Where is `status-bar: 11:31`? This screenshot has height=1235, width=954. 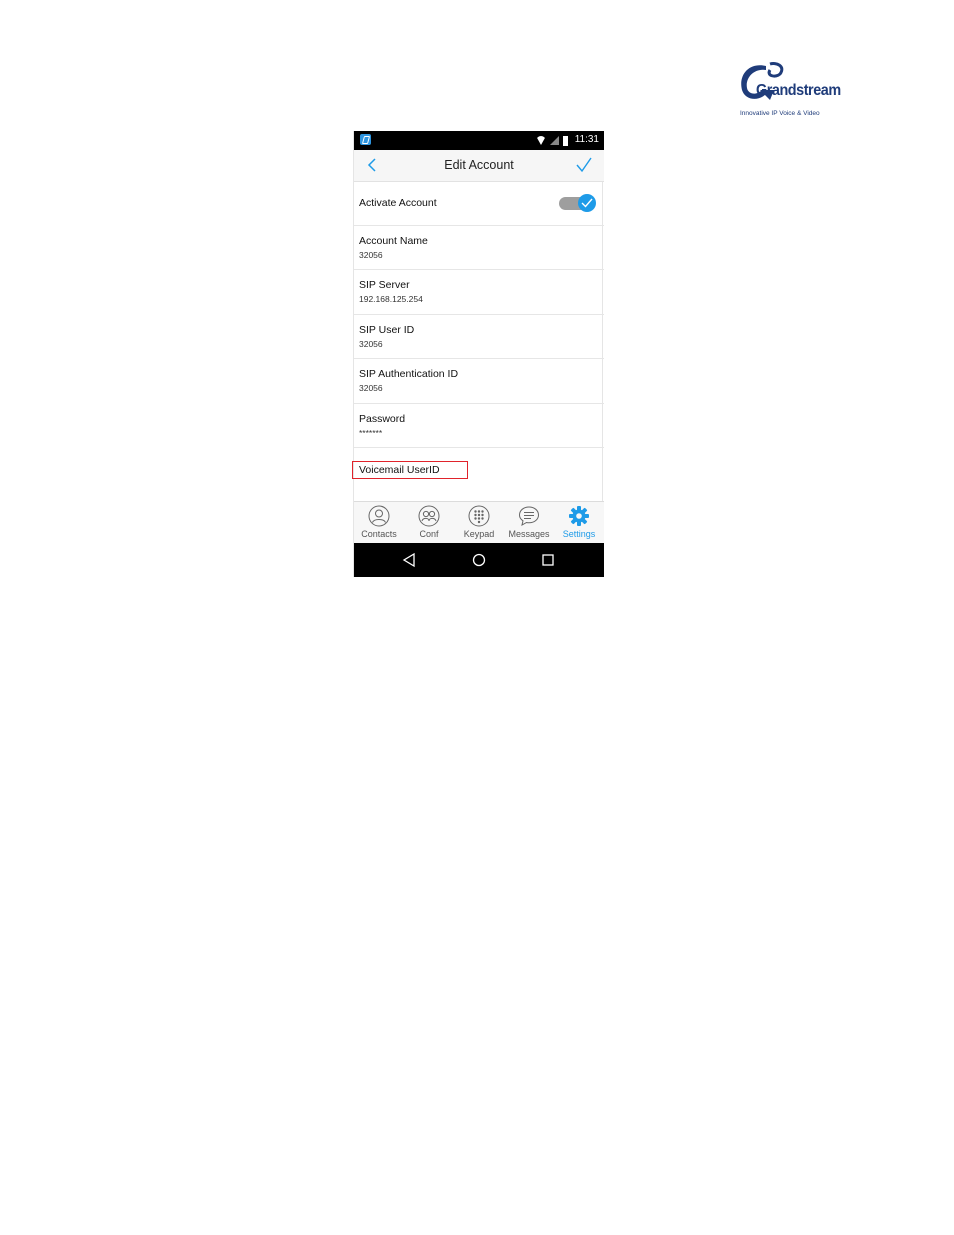
status-bar: 11:31 is located at coordinates (479, 140).